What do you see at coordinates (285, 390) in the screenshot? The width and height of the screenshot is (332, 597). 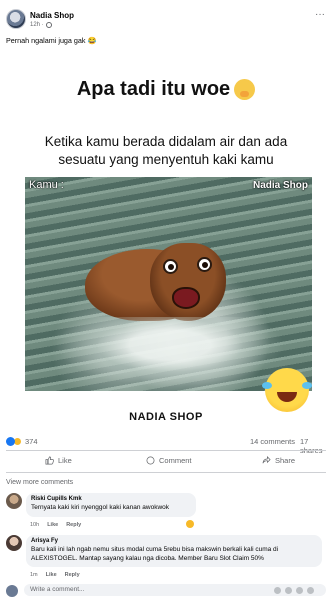 I see `laughing-emoji-icon` at bounding box center [285, 390].